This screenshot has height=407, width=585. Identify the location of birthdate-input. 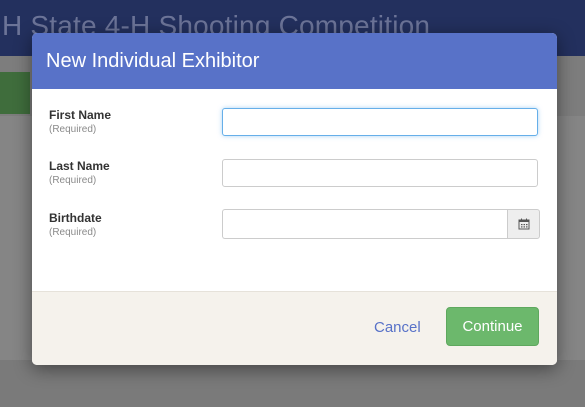
(364, 224).